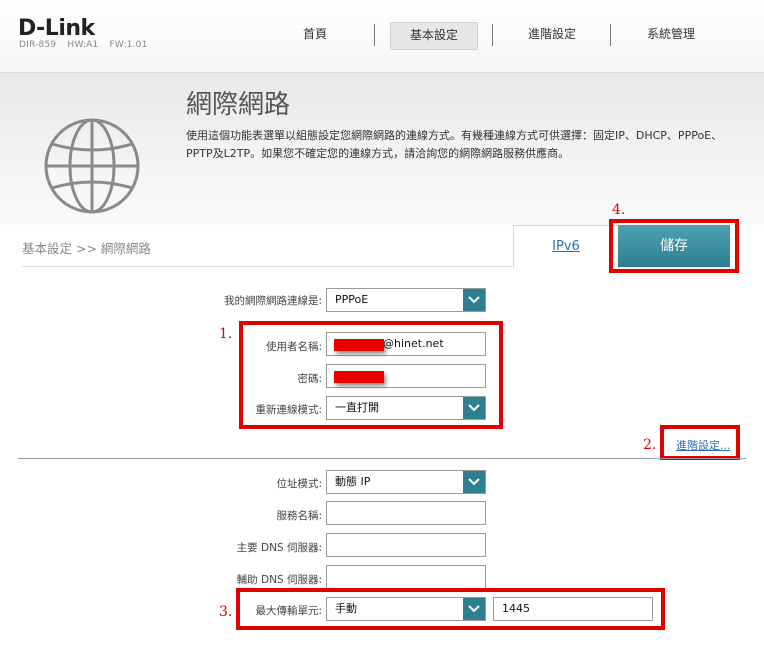  What do you see at coordinates (38, 45) in the screenshot?
I see `model-name: DIR-859` at bounding box center [38, 45].